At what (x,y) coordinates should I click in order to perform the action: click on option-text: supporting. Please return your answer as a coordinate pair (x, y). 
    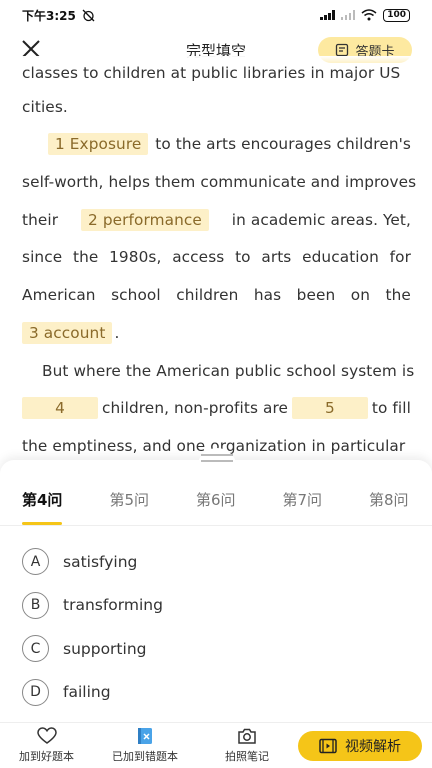
    Looking at the image, I should click on (105, 648).